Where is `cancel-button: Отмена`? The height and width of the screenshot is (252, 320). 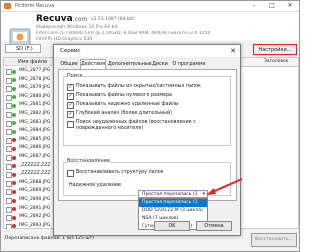 cancel-button: Отмена is located at coordinates (214, 226).